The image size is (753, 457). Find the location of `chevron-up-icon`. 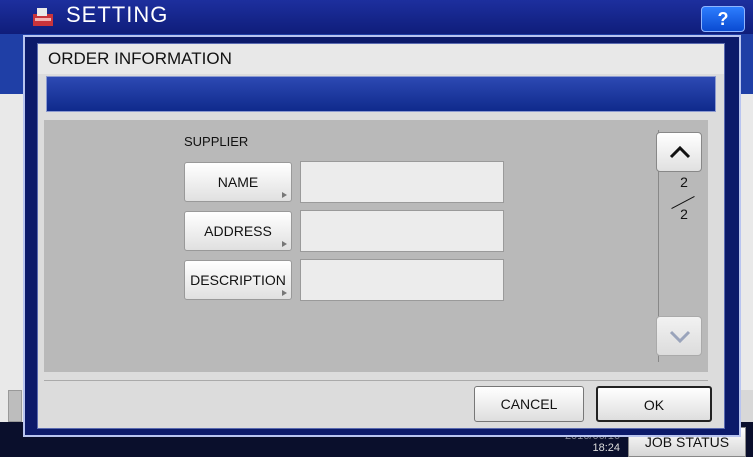

chevron-up-icon is located at coordinates (680, 152).